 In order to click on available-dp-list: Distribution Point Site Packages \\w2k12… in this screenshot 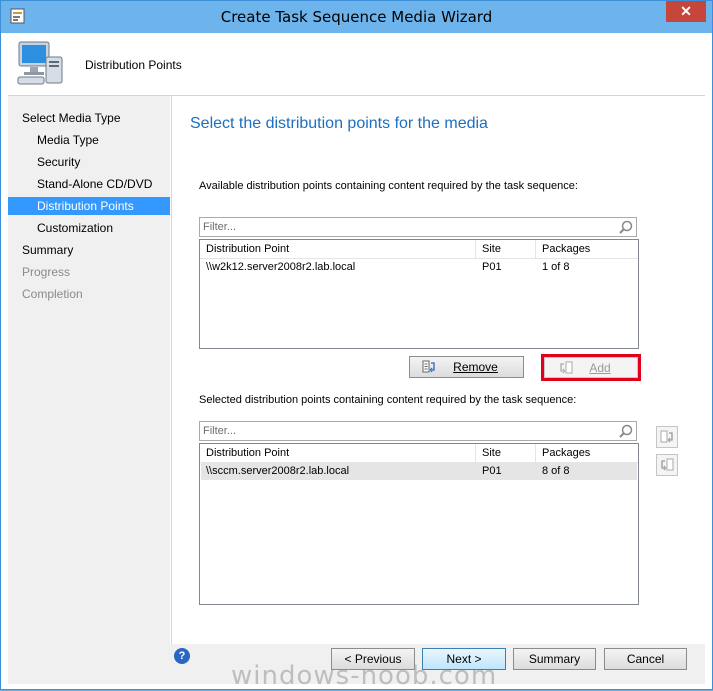, I will do `click(419, 294)`.